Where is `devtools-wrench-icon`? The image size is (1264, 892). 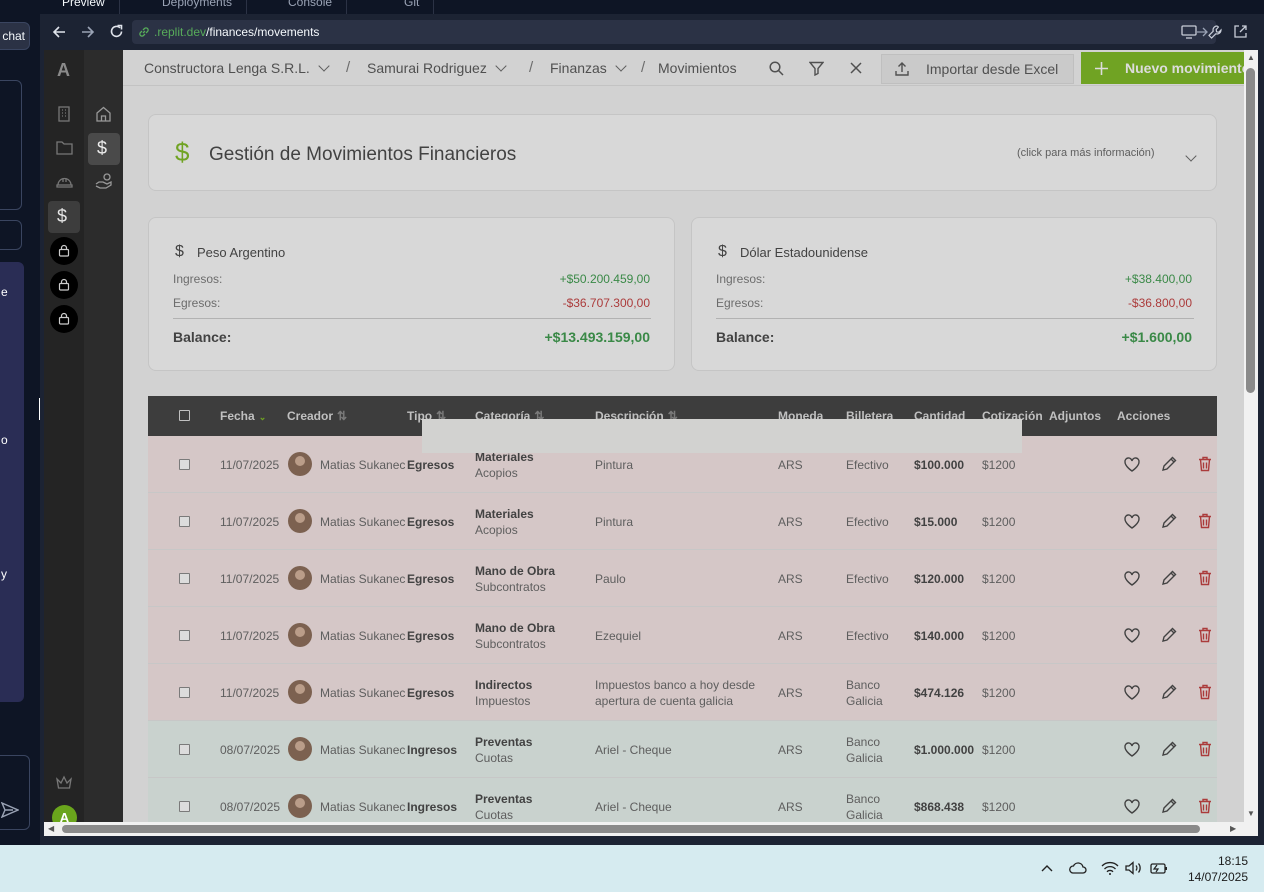
devtools-wrench-icon is located at coordinates (1215, 32).